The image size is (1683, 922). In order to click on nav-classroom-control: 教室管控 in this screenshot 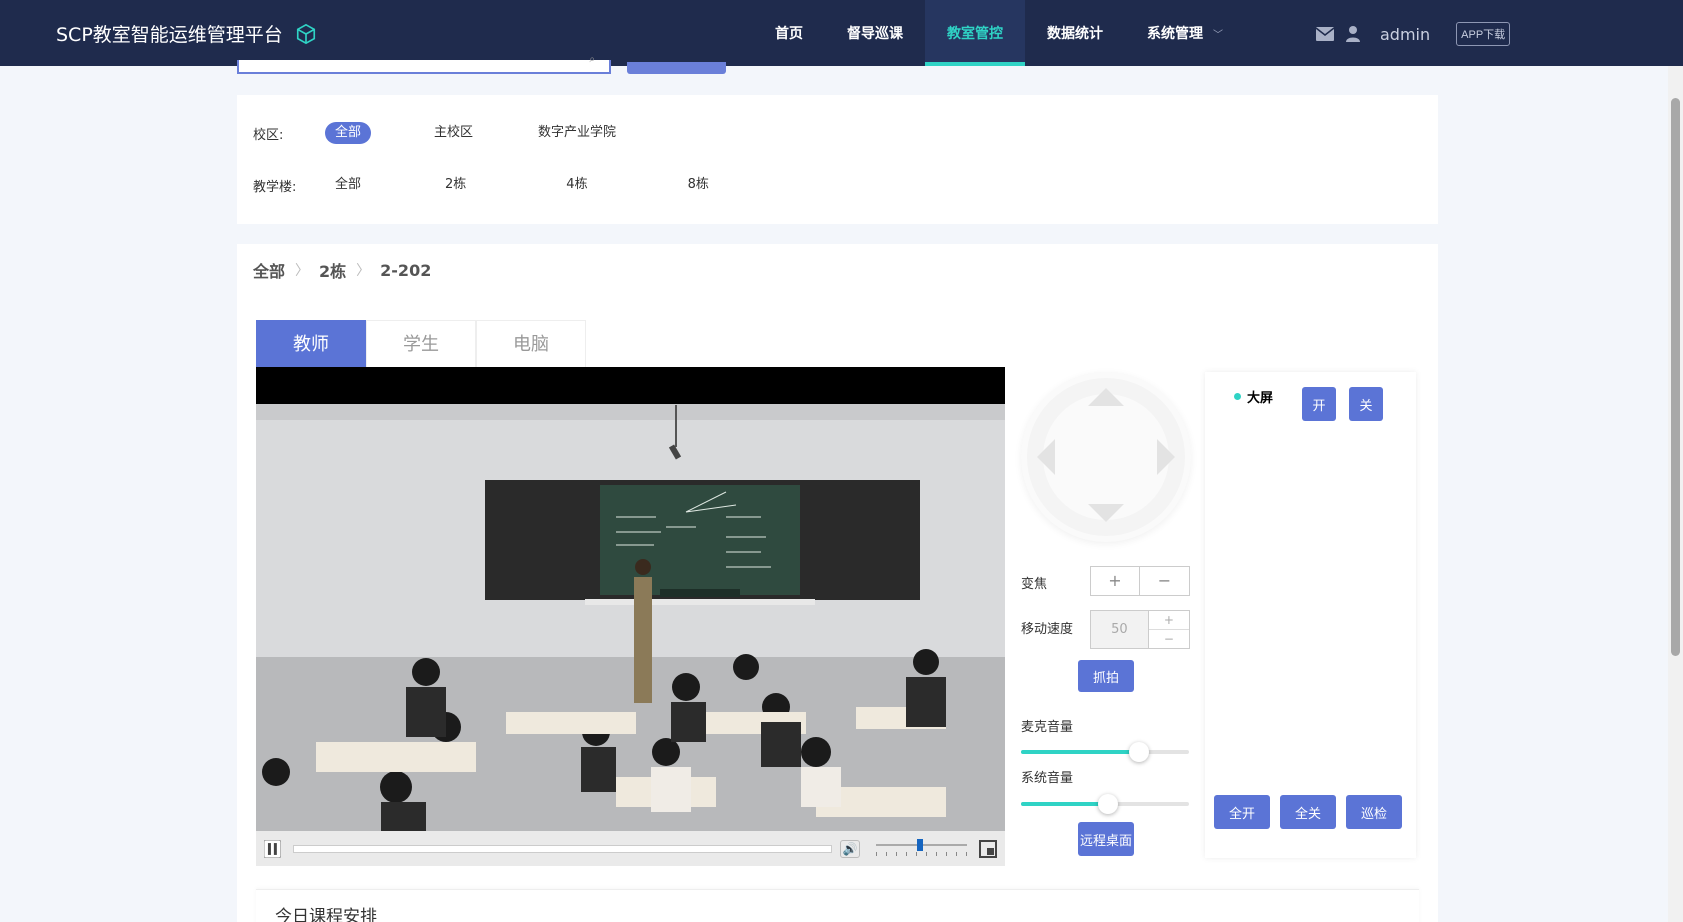, I will do `click(975, 33)`.